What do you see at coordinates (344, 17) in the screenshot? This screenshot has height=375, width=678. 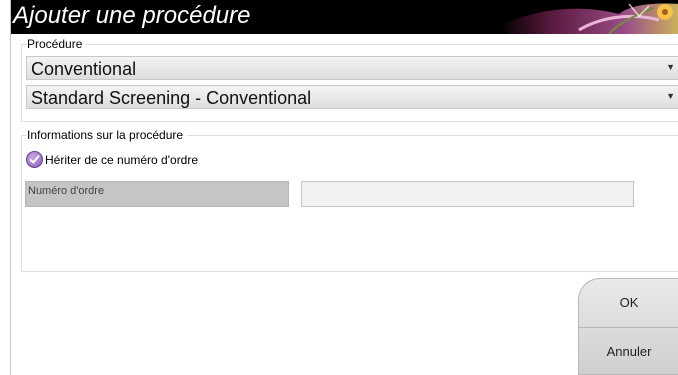 I see `dialog-title-bar: Ajouter une procédure` at bounding box center [344, 17].